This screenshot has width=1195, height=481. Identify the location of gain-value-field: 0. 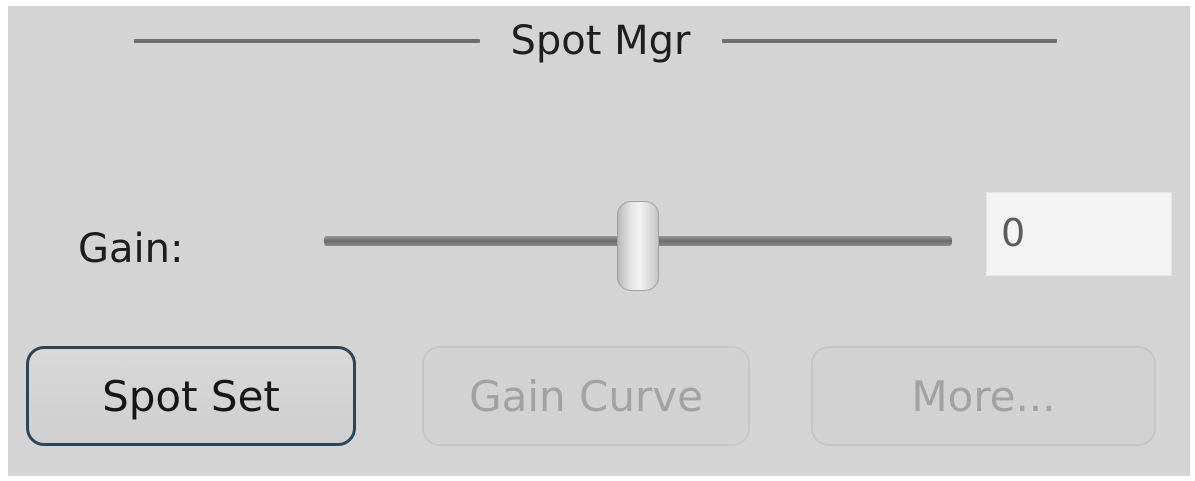
(1079, 234).